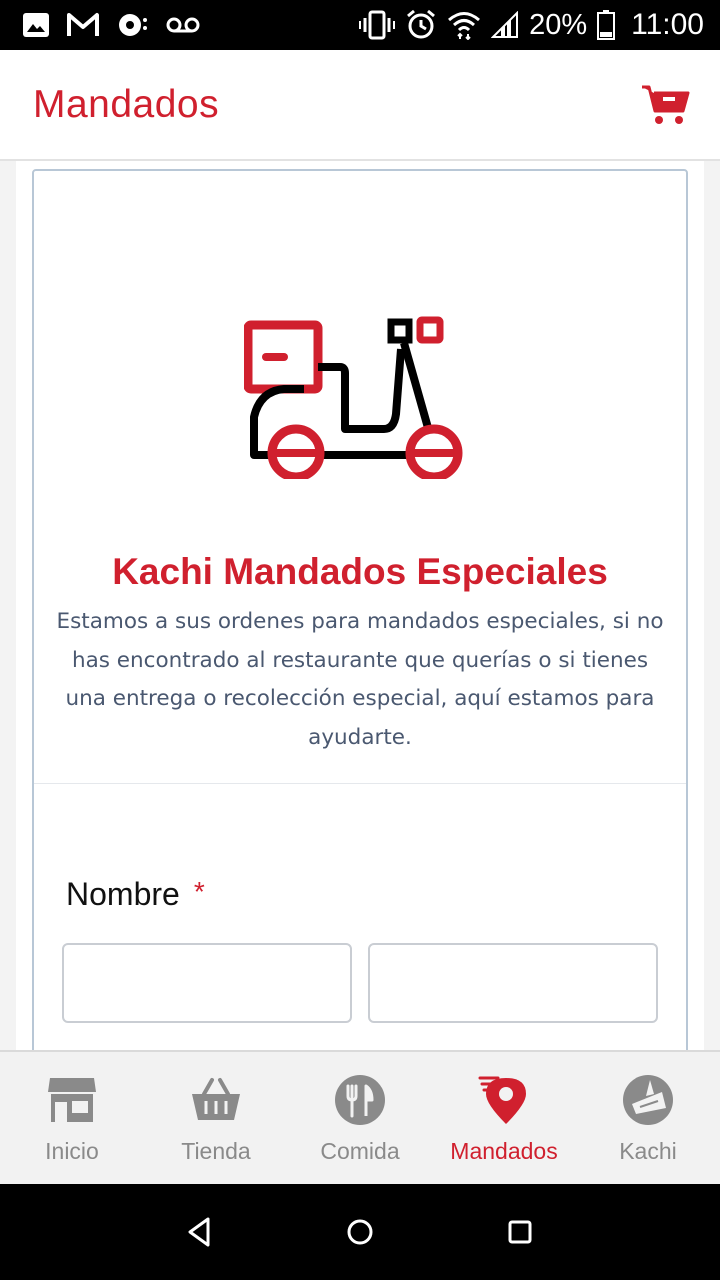 This screenshot has height=1280, width=720. What do you see at coordinates (83, 24) in the screenshot?
I see `gmail-icon` at bounding box center [83, 24].